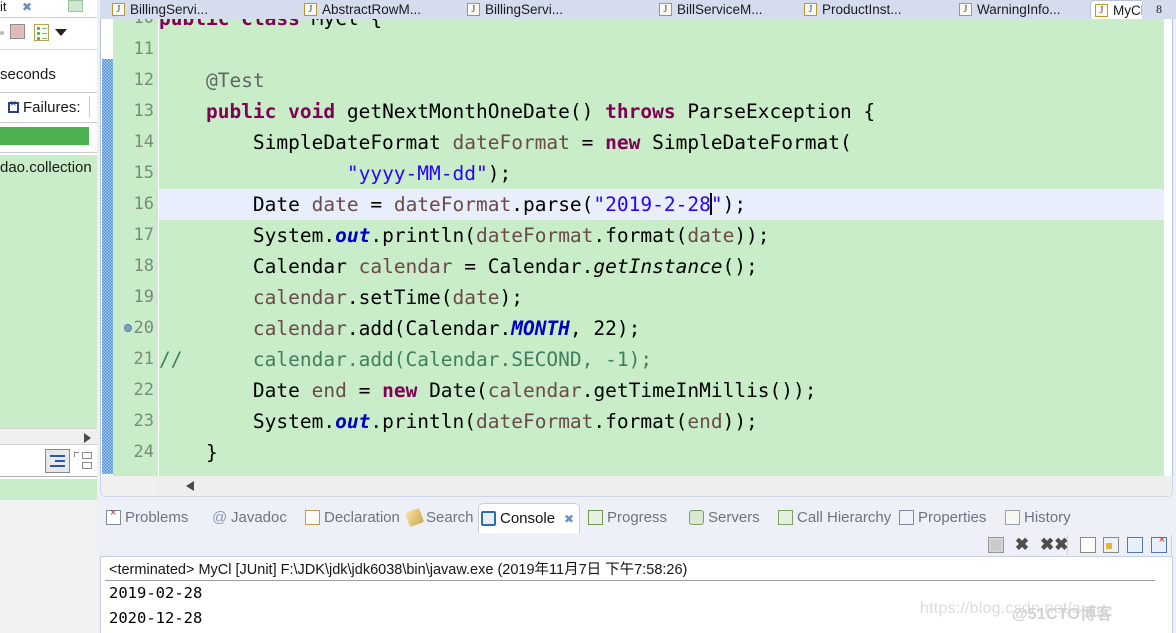 The height and width of the screenshot is (633, 1176). I want to click on editor-horizontal-scrollbar, so click(636, 486).